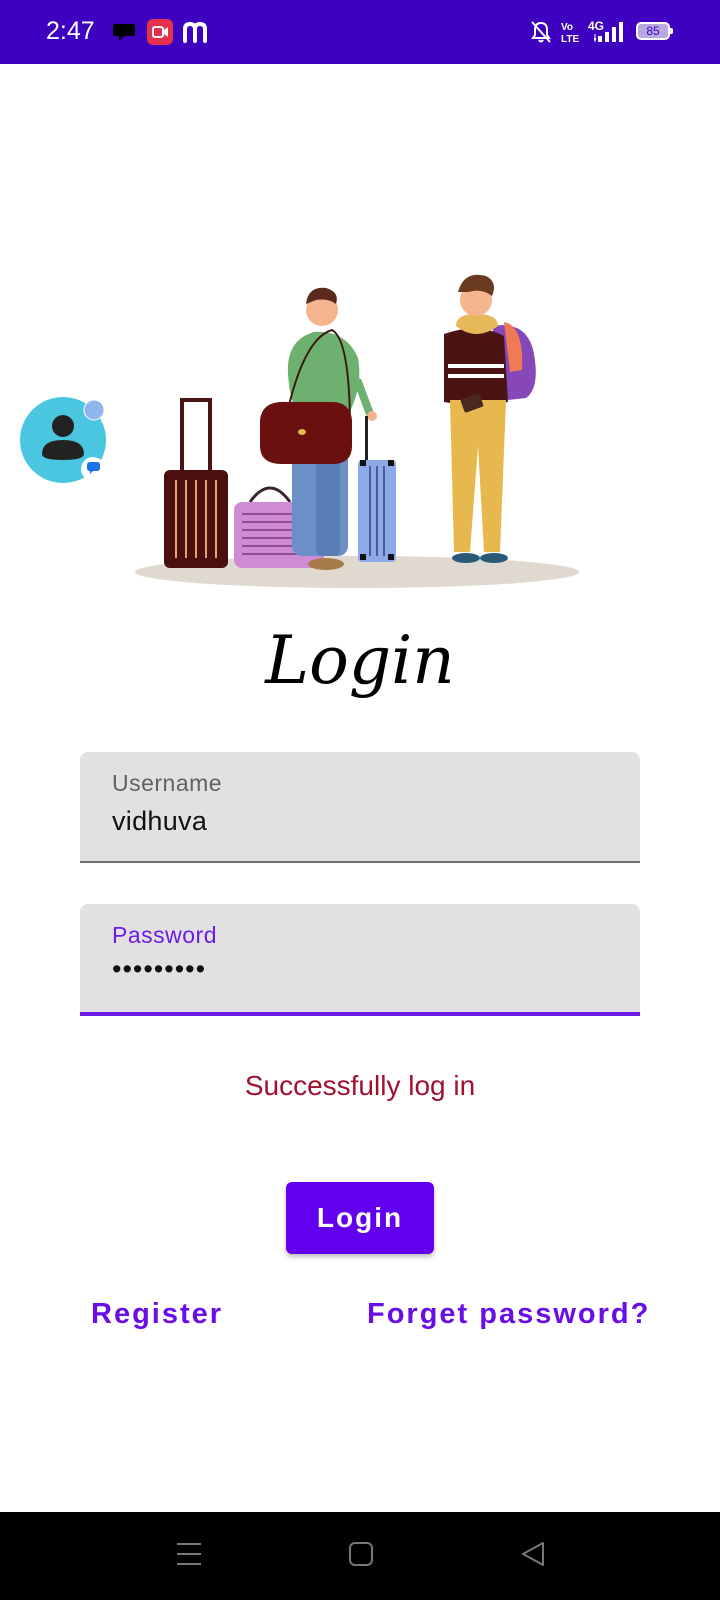  Describe the element at coordinates (357, 431) in the screenshot. I see `travelers-illustration` at that location.